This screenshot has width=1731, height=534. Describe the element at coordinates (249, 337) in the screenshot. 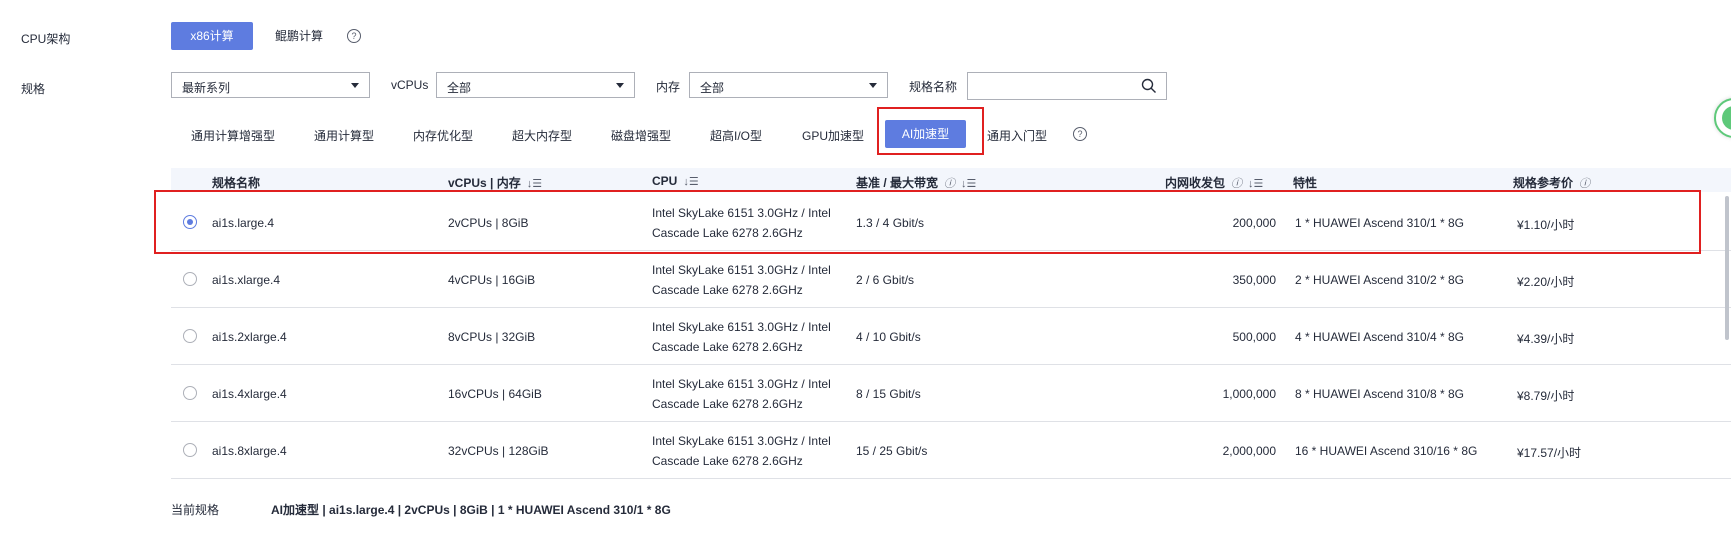

I see `cell-spec-name: ai1s.2xlarge.4` at that location.